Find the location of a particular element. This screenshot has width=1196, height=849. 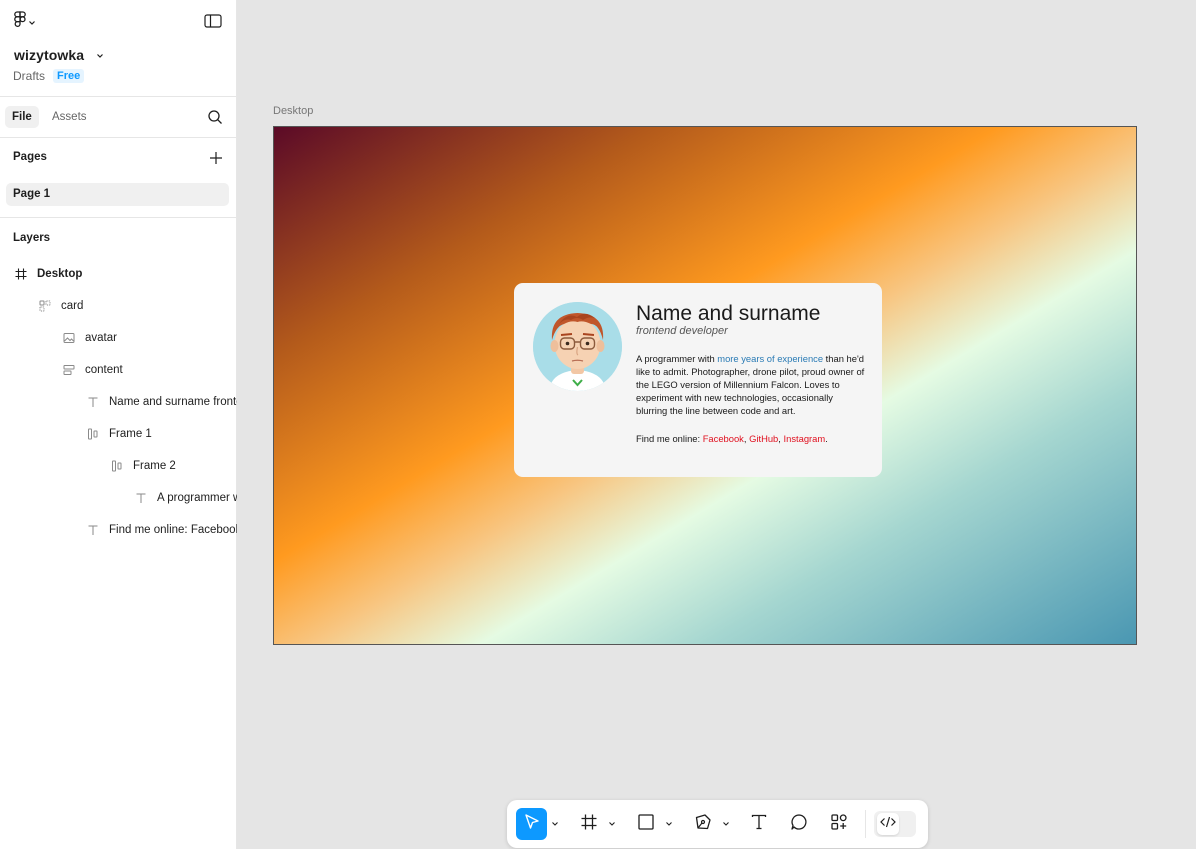

tab-file: File is located at coordinates (22, 117).